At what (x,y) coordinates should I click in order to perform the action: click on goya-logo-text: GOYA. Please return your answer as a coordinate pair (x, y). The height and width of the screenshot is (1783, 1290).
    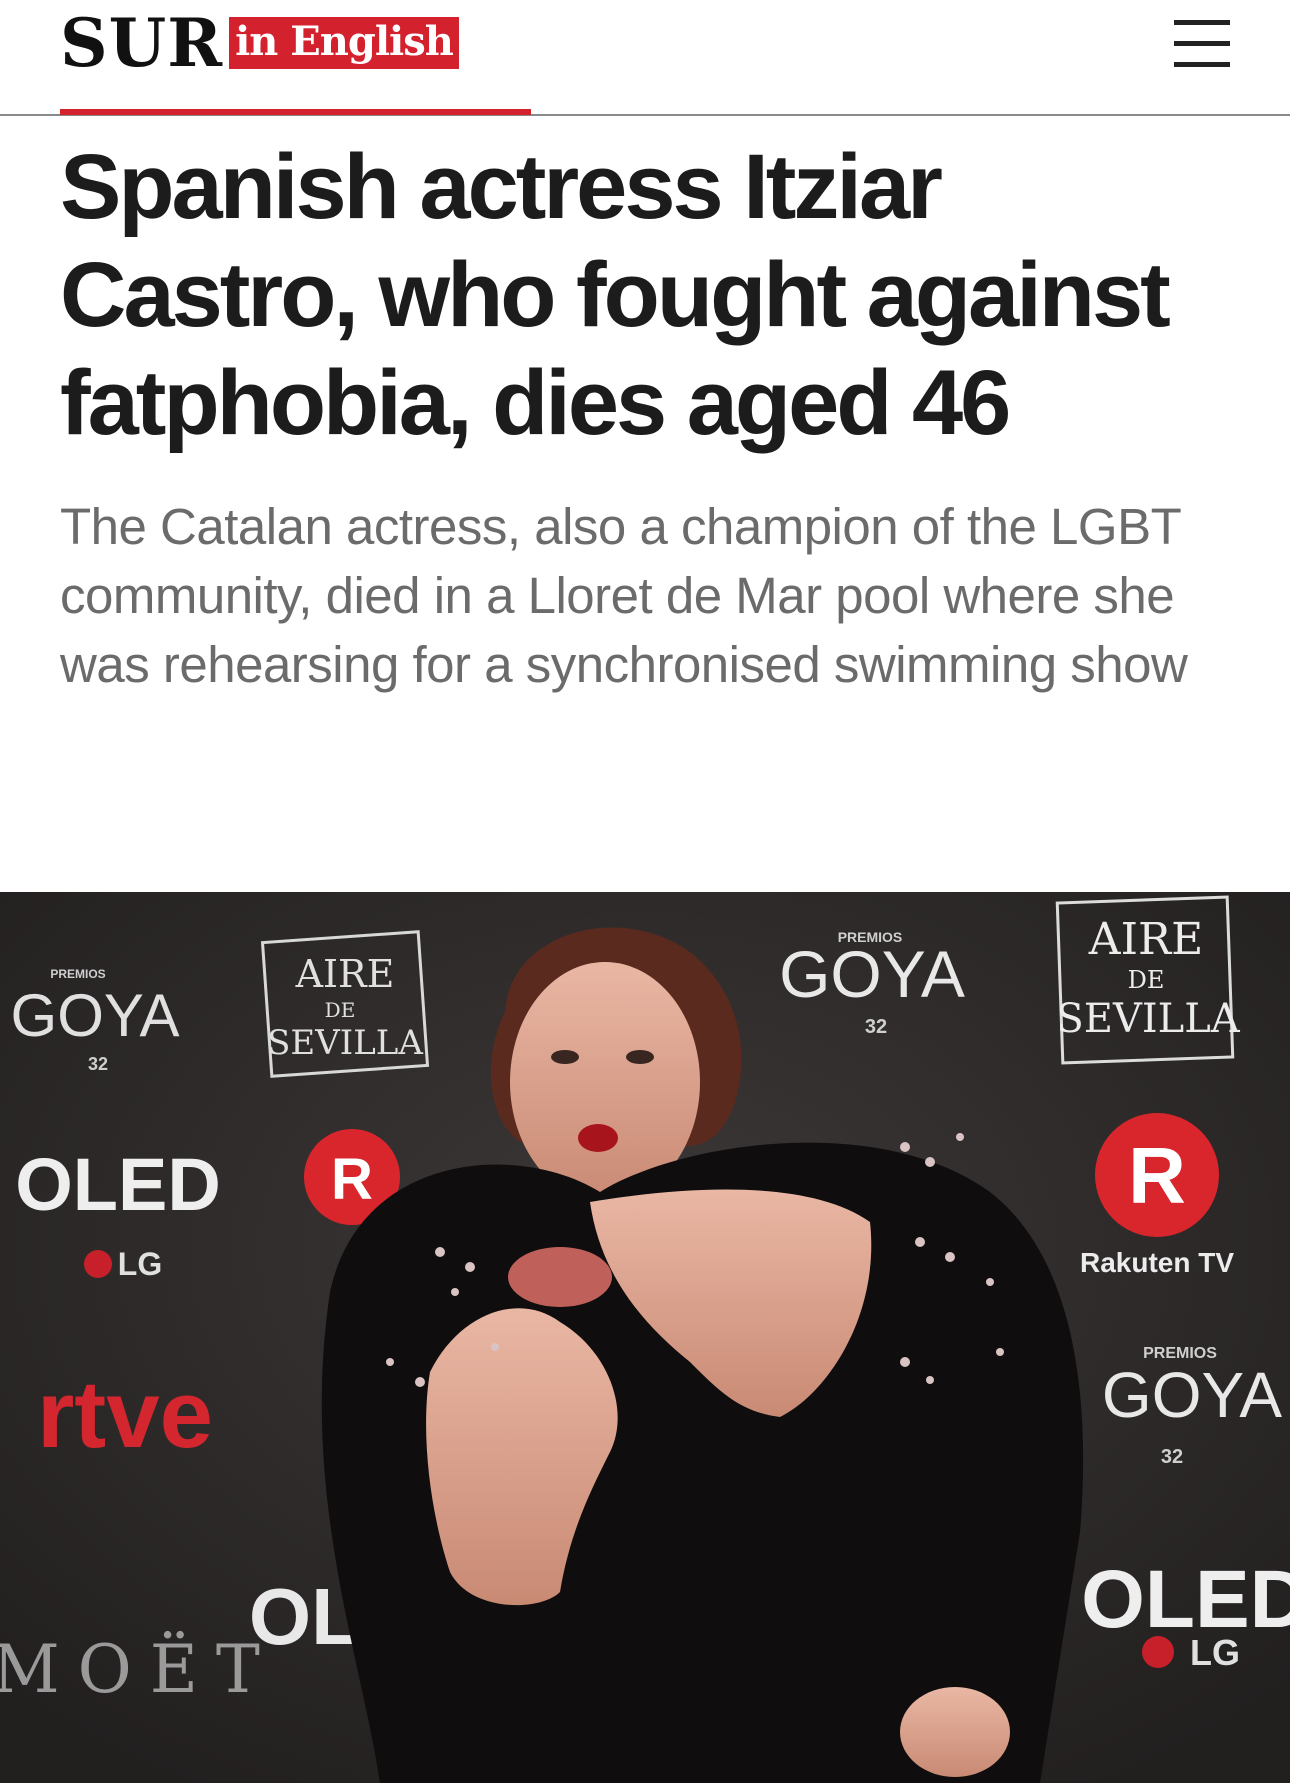
    Looking at the image, I should click on (95, 1015).